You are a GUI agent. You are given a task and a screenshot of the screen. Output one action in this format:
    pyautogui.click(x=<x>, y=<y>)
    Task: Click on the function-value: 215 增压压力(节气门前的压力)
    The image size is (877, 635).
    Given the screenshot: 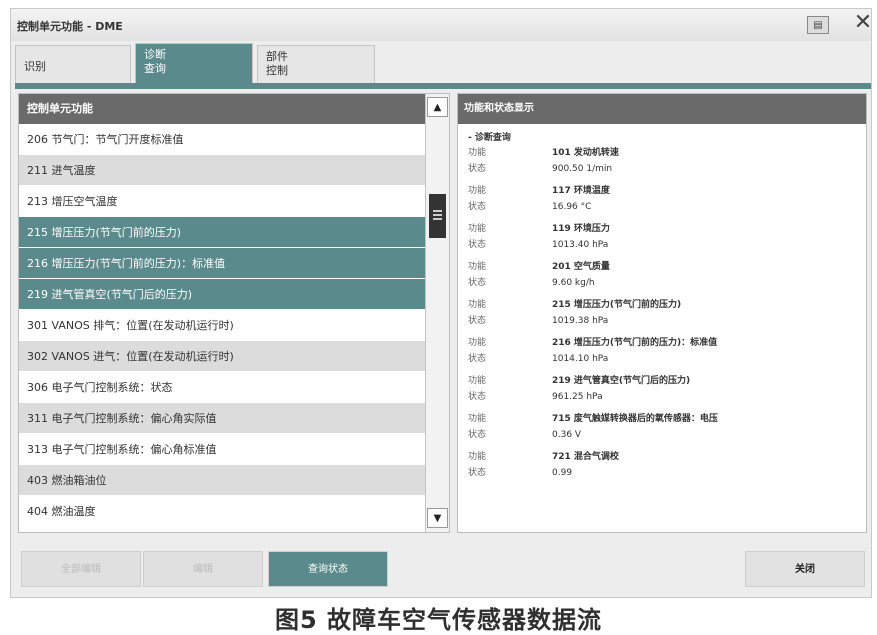 What is the action you would take?
    pyautogui.click(x=617, y=305)
    